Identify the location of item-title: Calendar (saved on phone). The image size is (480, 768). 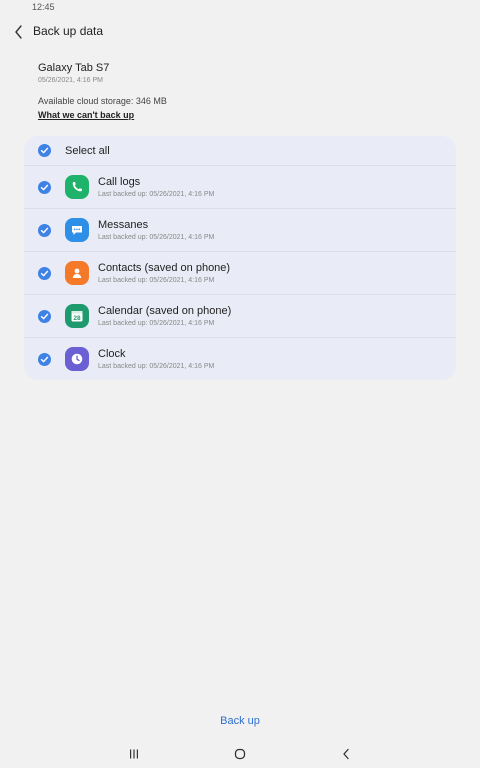
(165, 311).